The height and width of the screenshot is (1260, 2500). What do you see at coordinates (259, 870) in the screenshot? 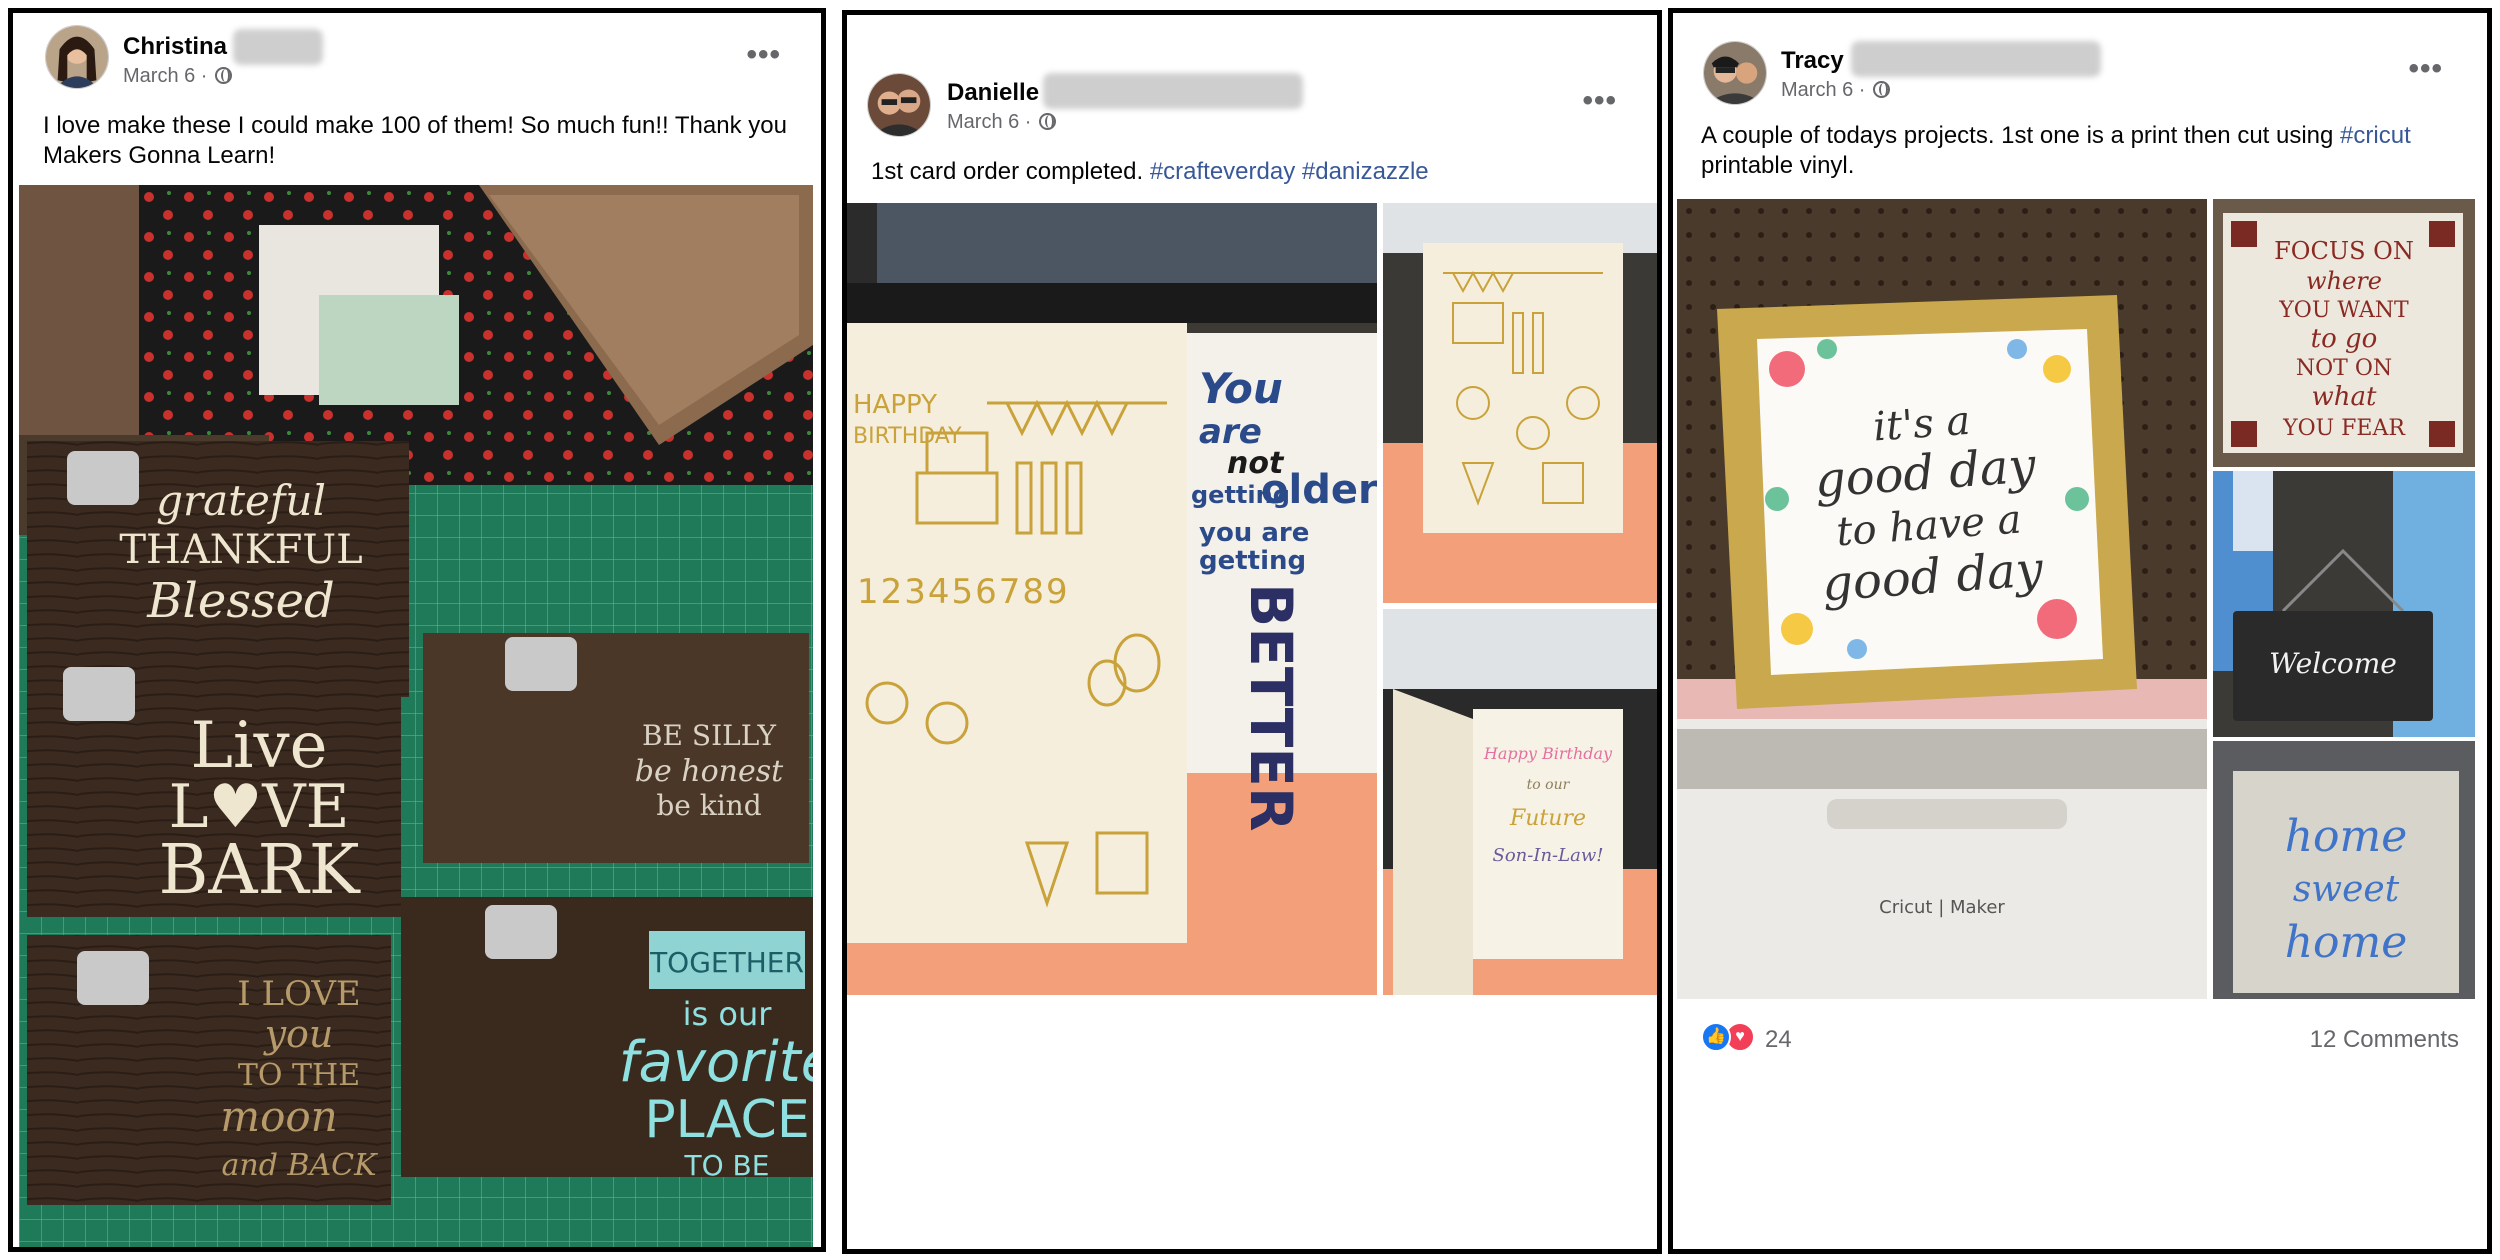
I see `sign-text: BARK` at bounding box center [259, 870].